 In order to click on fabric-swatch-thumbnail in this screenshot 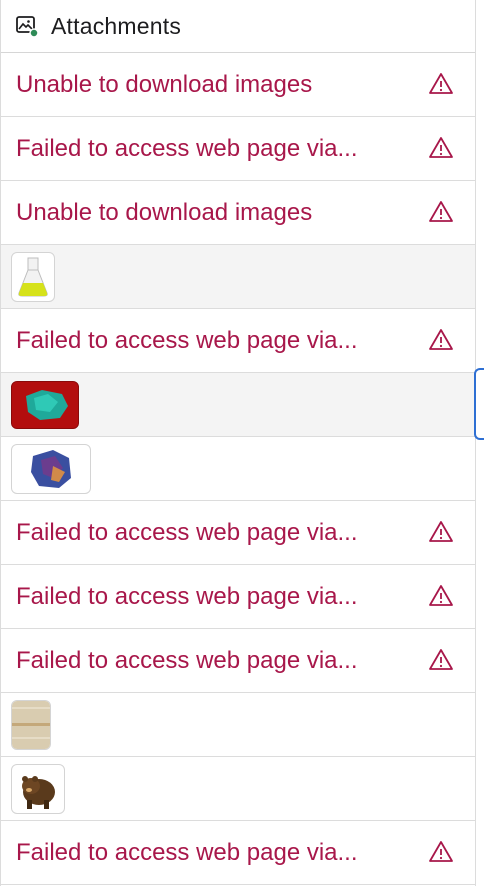, I will do `click(31, 724)`.